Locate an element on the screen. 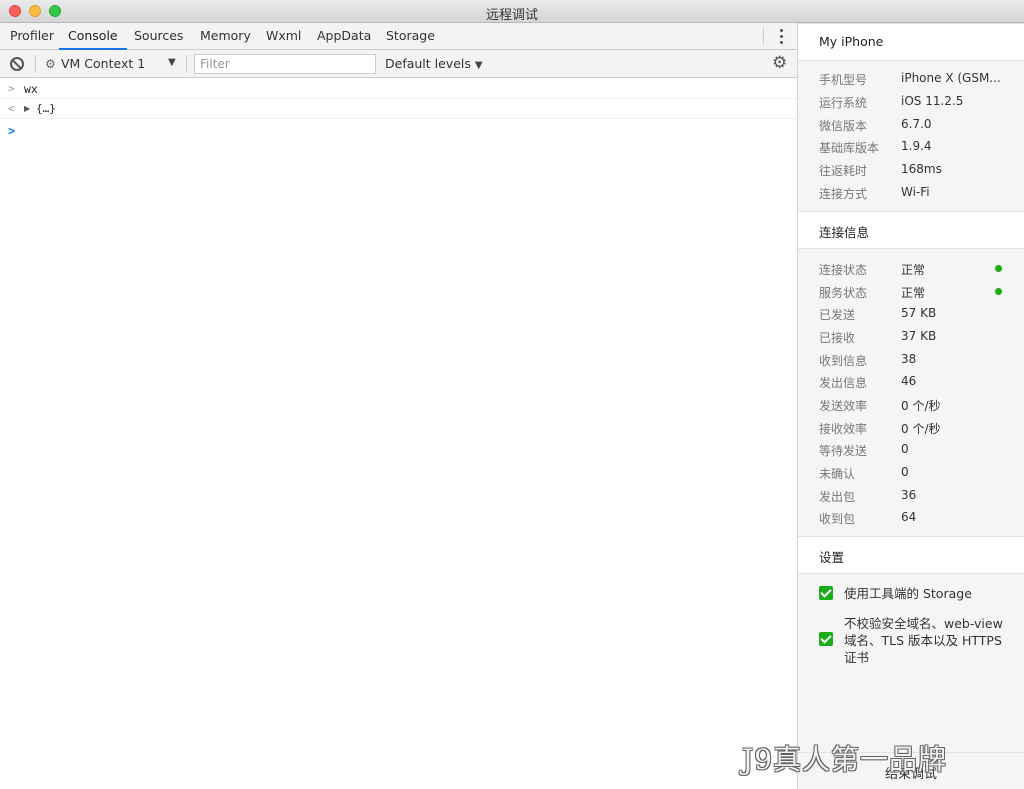  info-label: 往返耗时 is located at coordinates (843, 171).